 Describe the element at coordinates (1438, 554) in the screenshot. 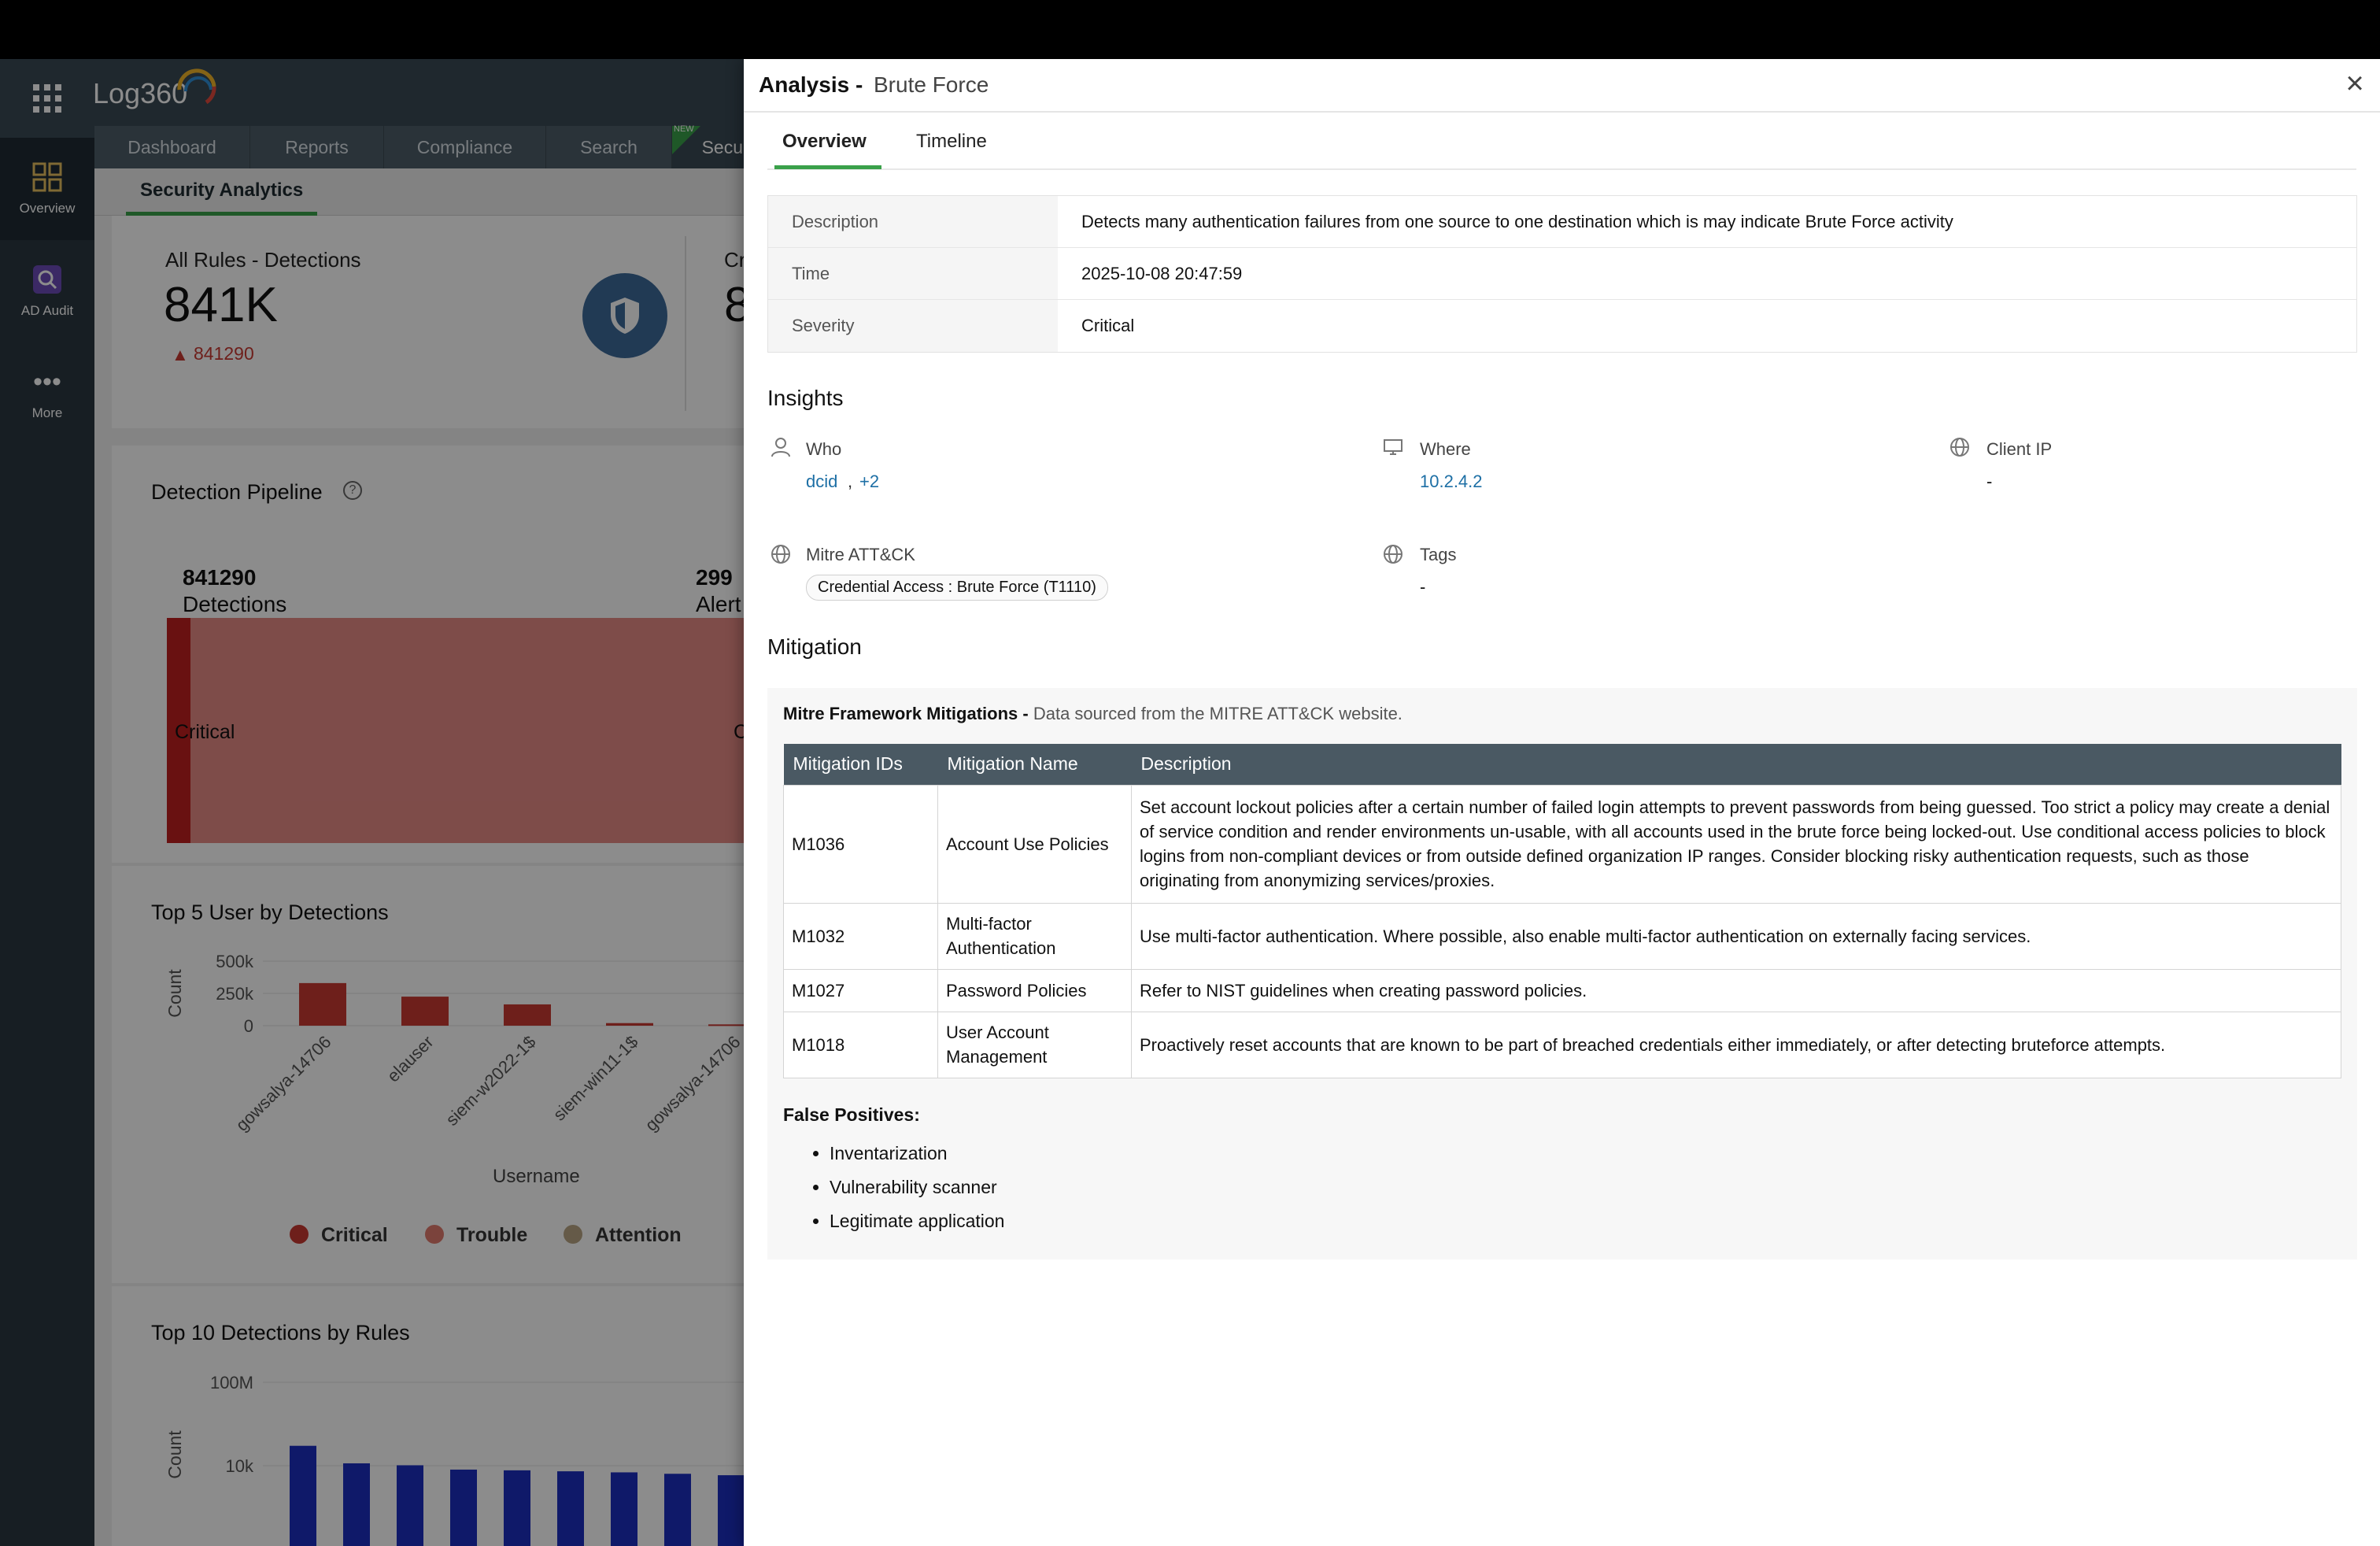

I see `tags-label: Tags` at that location.